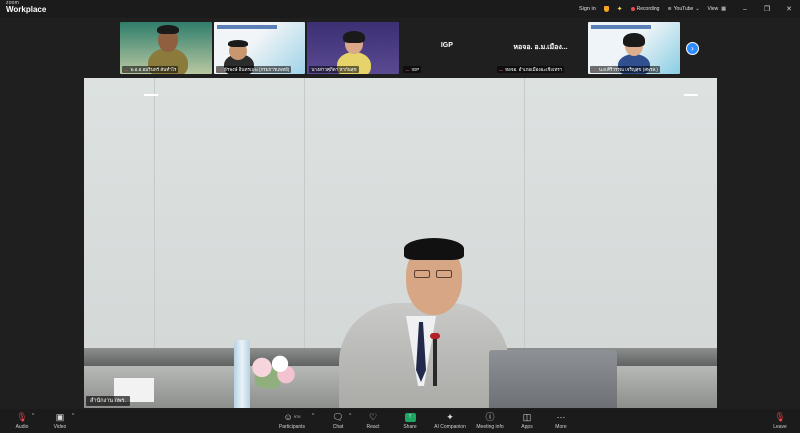  What do you see at coordinates (634, 48) in the screenshot?
I see `participant-tile: ⚊ น.ส.ศิริวรรณ เจริญสุข (สพรส.)` at bounding box center [634, 48].